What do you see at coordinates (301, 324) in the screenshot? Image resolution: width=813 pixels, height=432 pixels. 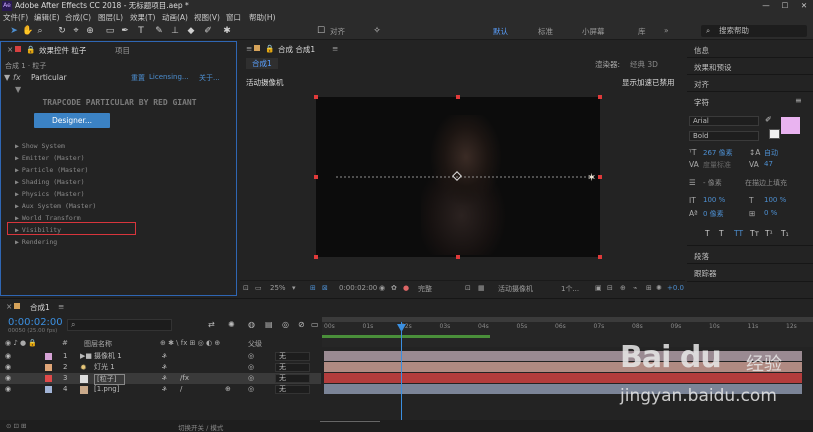 I see `graph-editor-icon: ⊘` at bounding box center [301, 324].